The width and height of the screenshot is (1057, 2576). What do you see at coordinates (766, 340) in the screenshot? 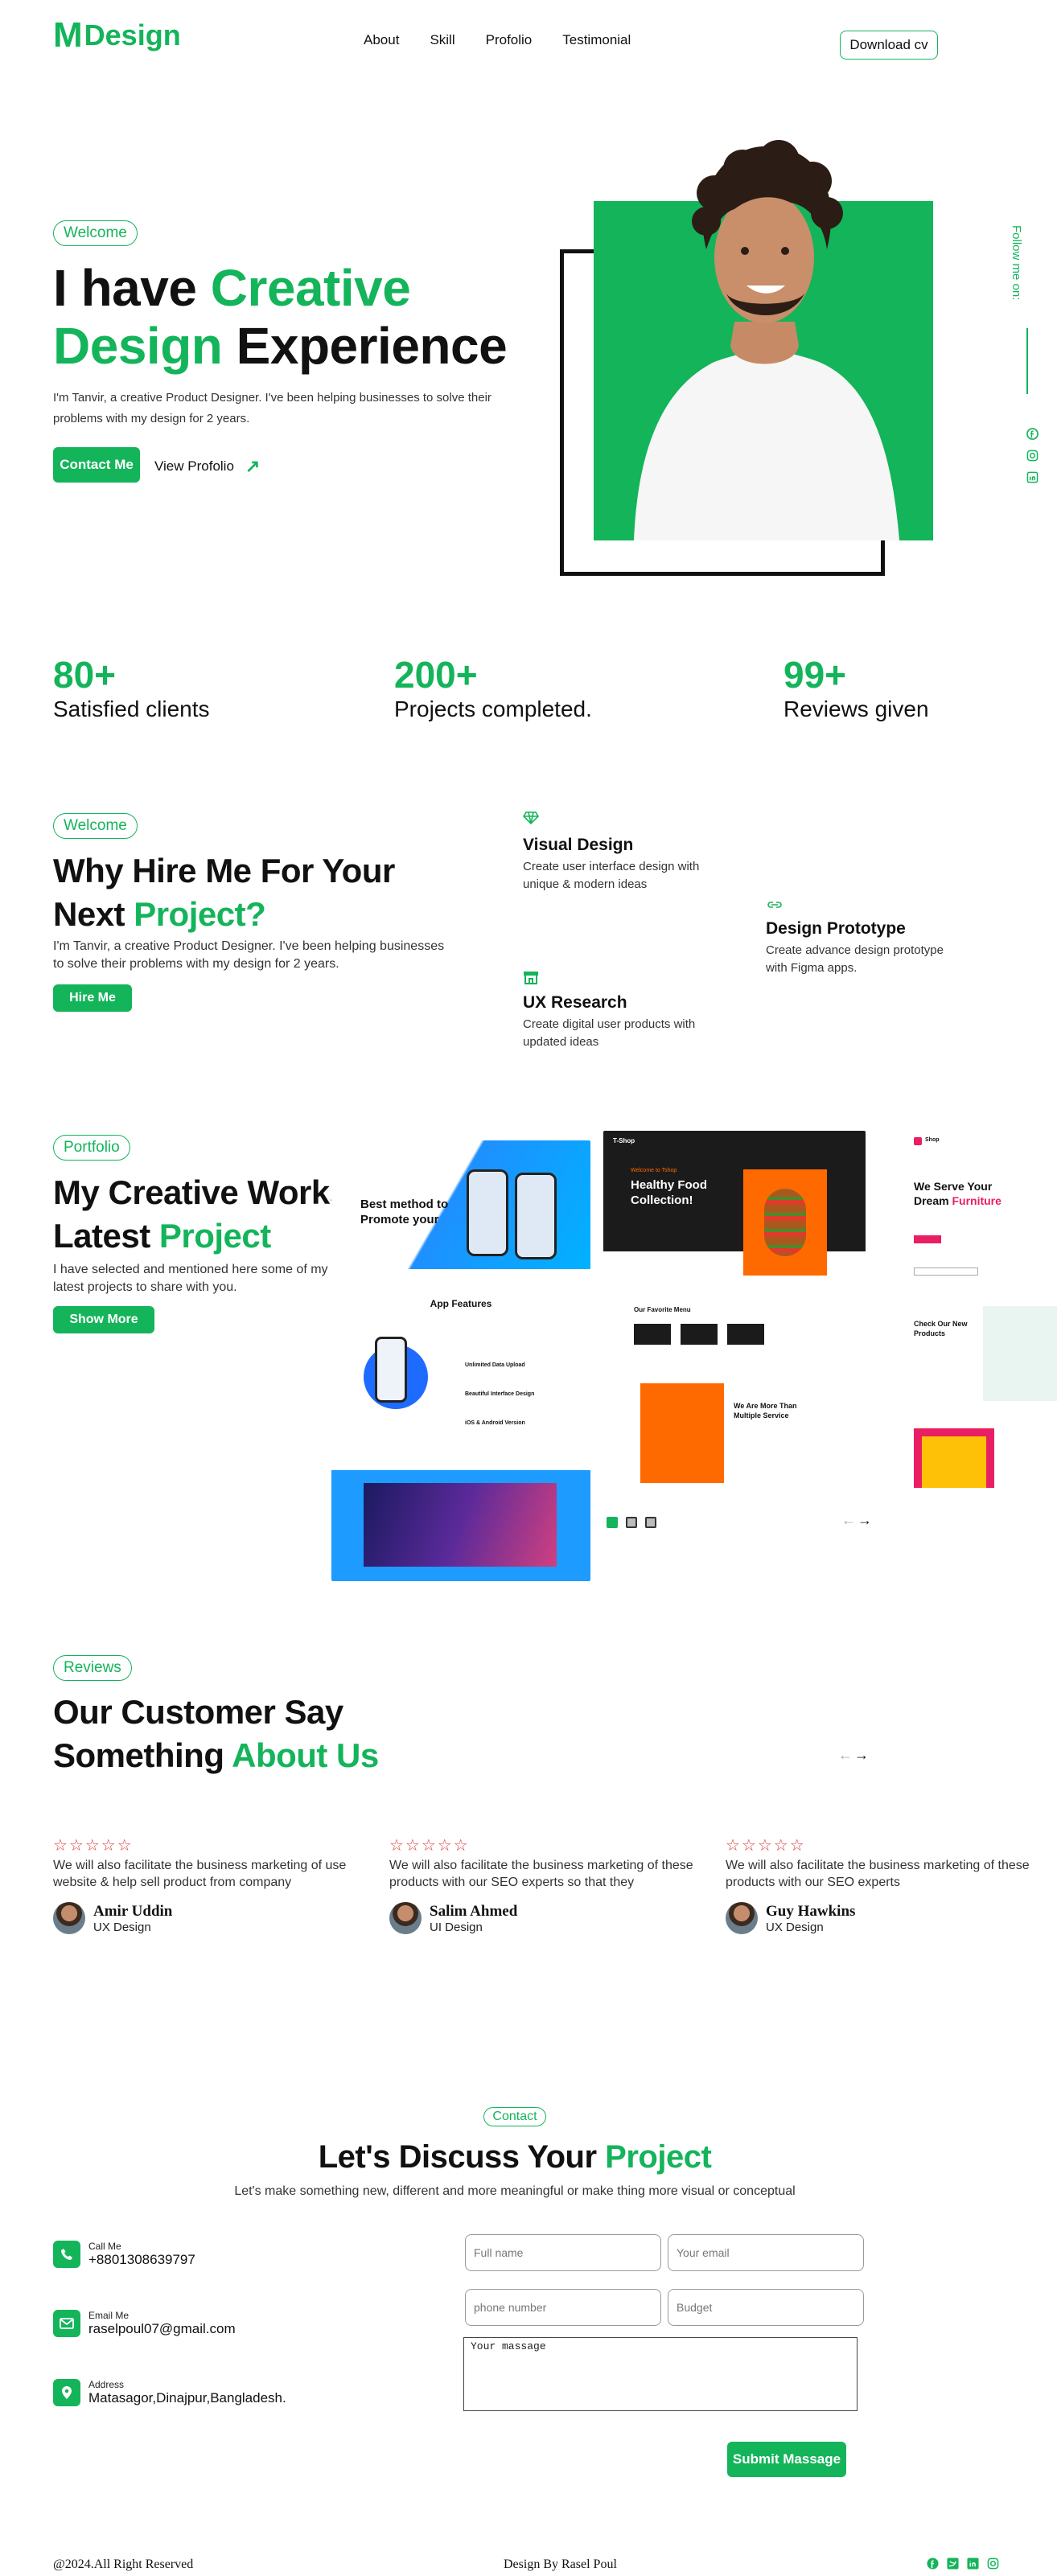
I see `portrait-illustration` at bounding box center [766, 340].